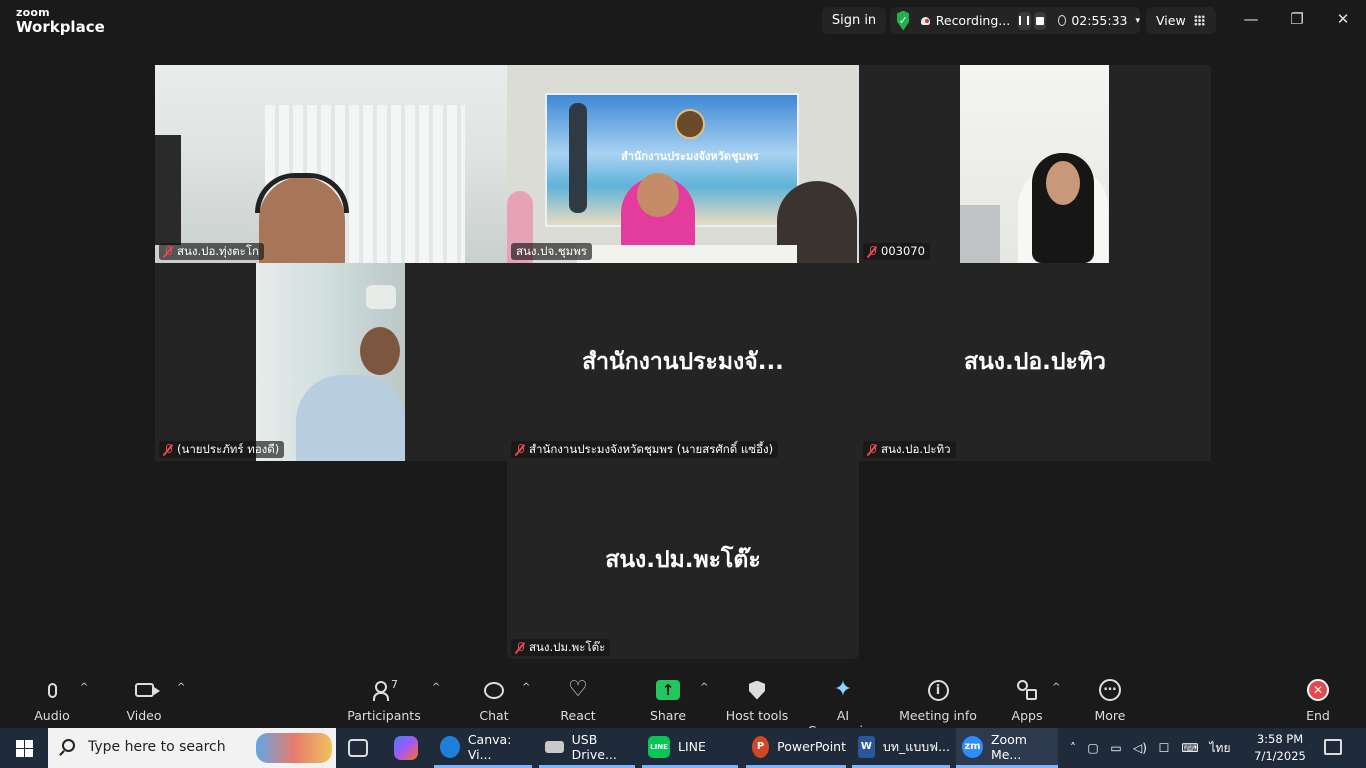  I want to click on share-screen-icon: ↑, so click(668, 690).